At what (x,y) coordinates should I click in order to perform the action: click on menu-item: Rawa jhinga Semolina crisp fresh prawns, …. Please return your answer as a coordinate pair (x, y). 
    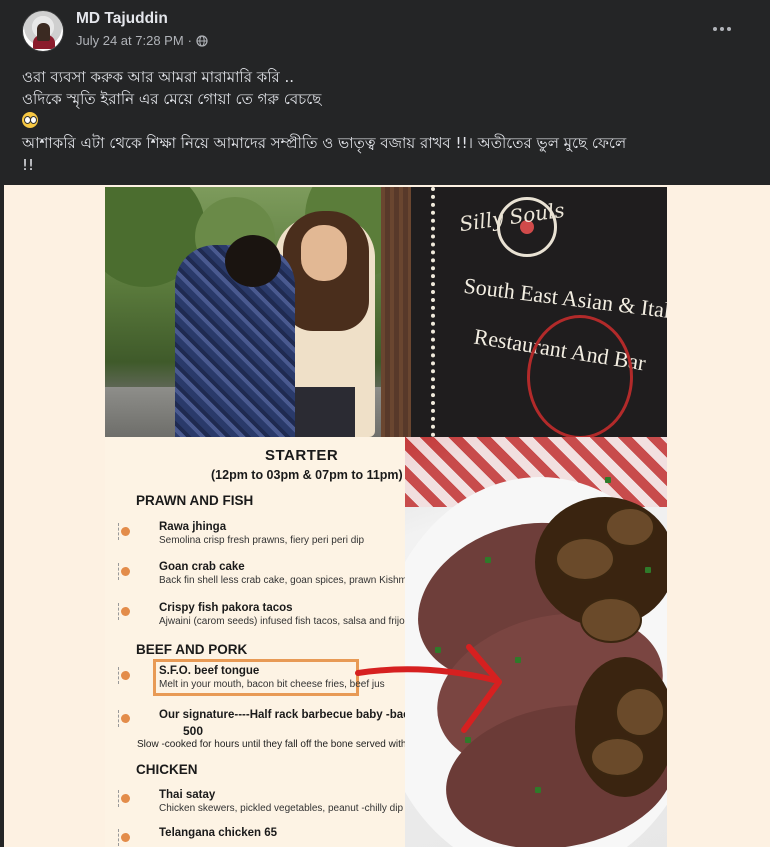
    Looking at the image, I should click on (262, 533).